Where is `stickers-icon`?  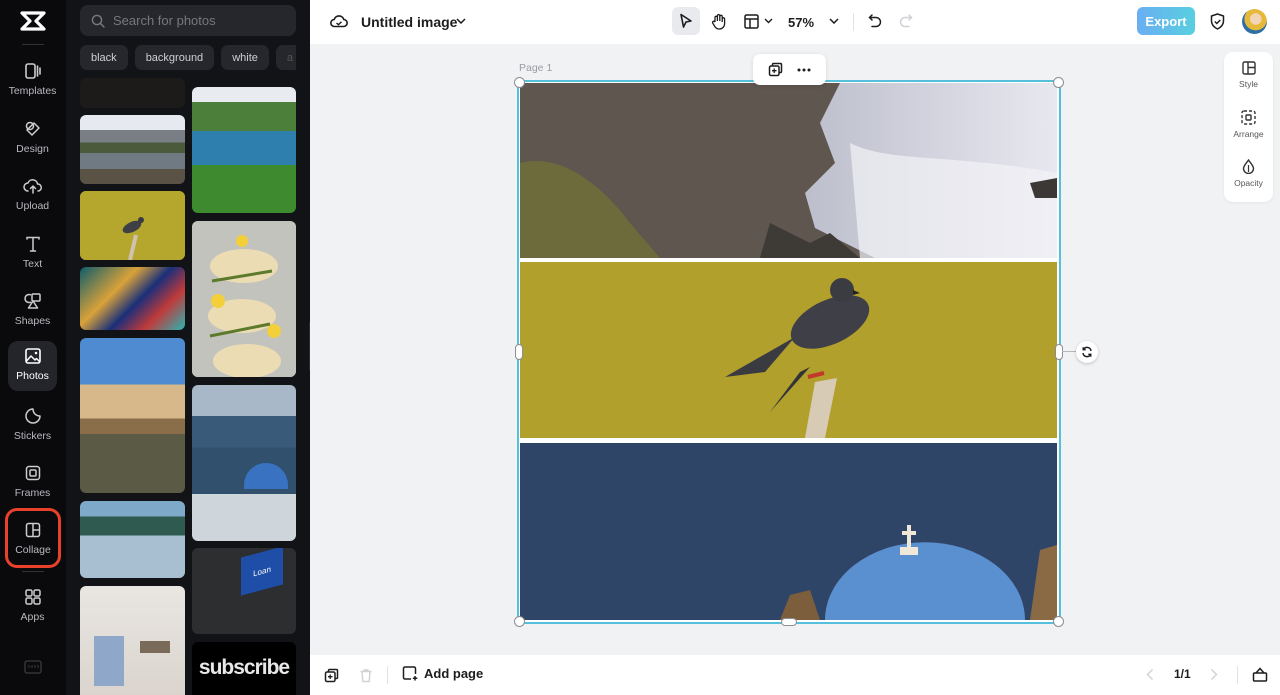
stickers-icon is located at coordinates (33, 416).